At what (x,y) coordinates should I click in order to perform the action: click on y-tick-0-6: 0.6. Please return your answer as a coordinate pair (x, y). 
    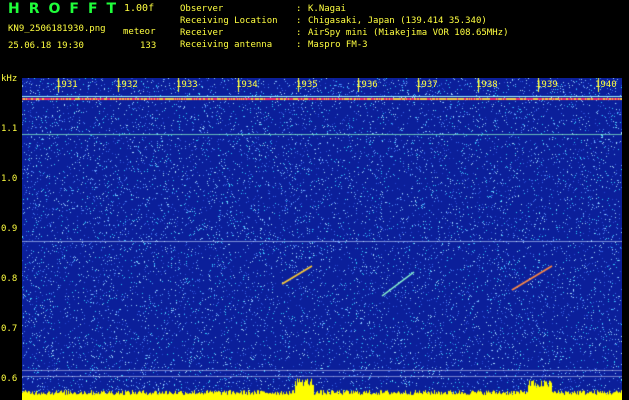
    Looking at the image, I should click on (9, 379).